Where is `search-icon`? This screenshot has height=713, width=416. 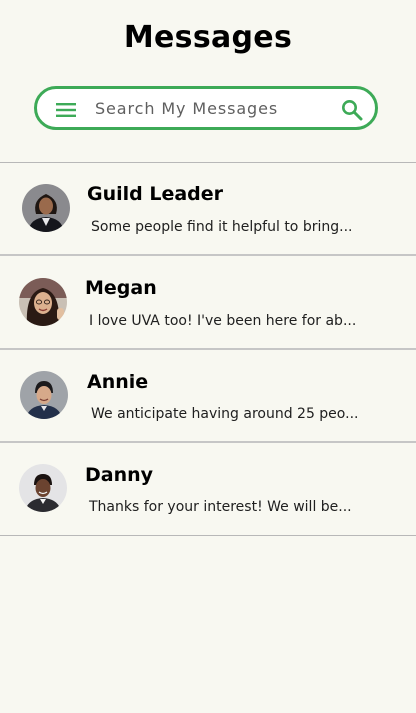 search-icon is located at coordinates (352, 110).